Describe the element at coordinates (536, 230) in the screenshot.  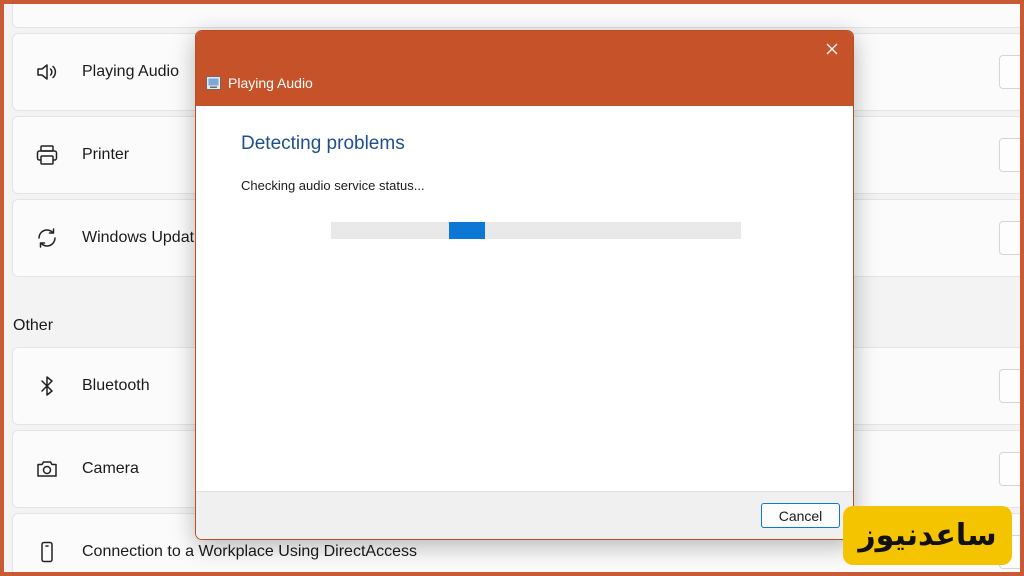
I see `progress-bar` at that location.